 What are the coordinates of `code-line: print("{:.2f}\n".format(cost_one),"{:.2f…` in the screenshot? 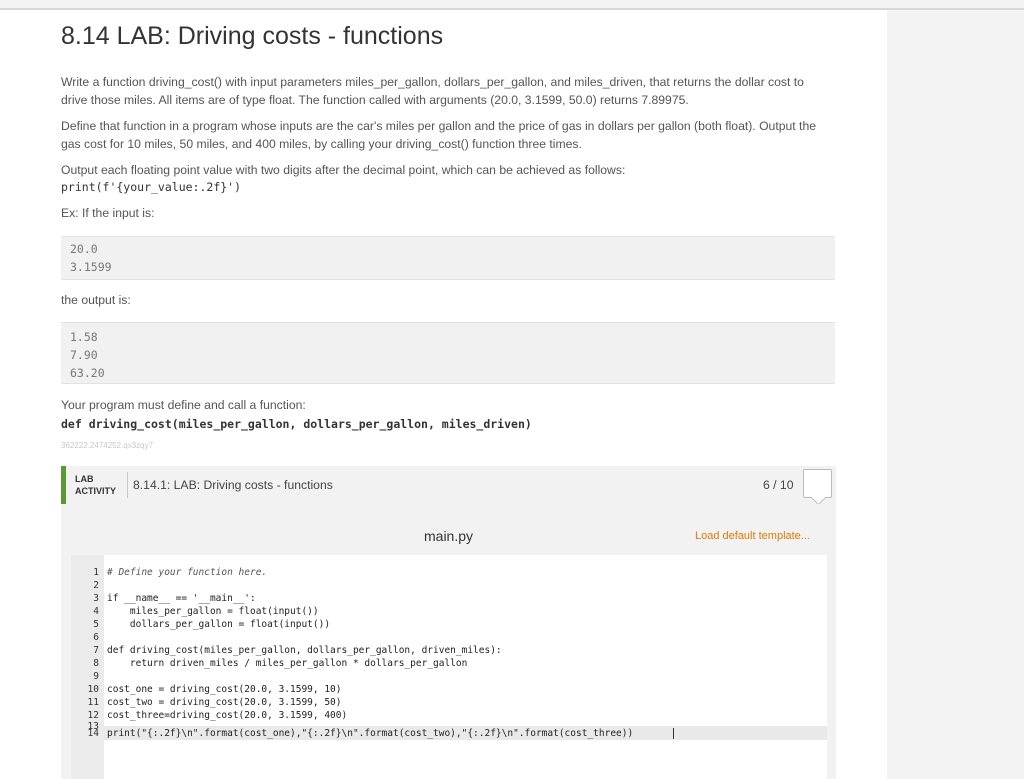 It's located at (370, 733).